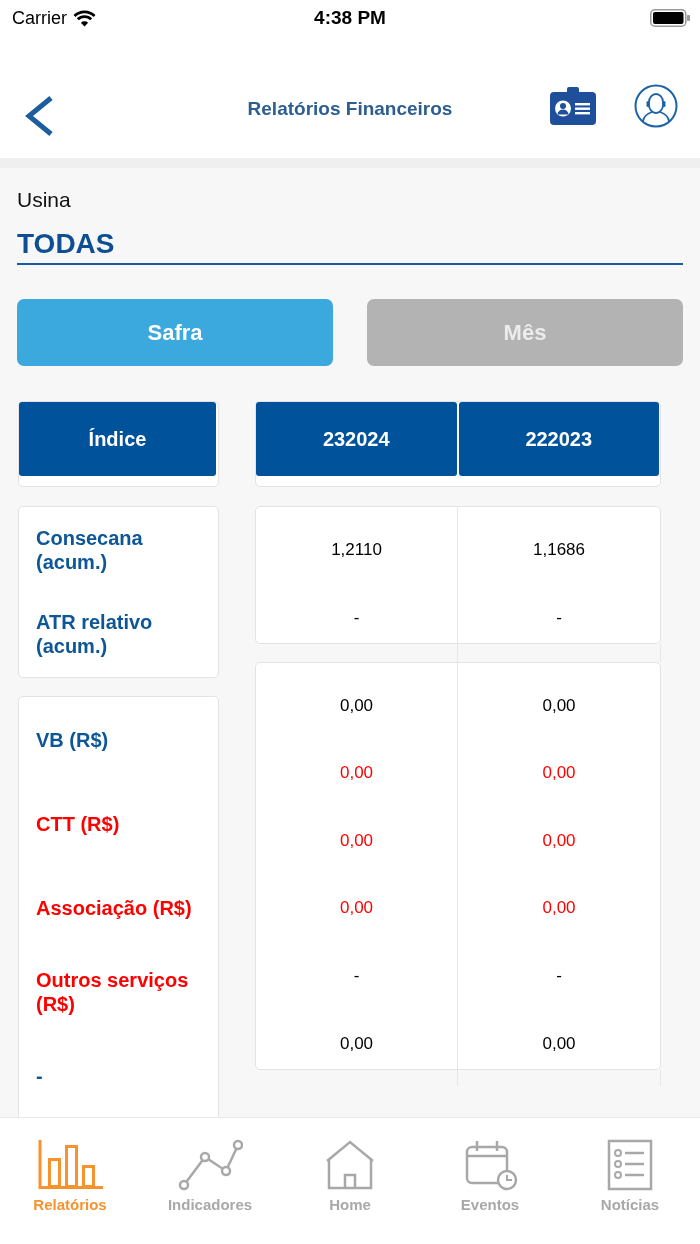 Image resolution: width=700 pixels, height=1244 pixels. I want to click on tab-item: Notícias, so click(630, 1181).